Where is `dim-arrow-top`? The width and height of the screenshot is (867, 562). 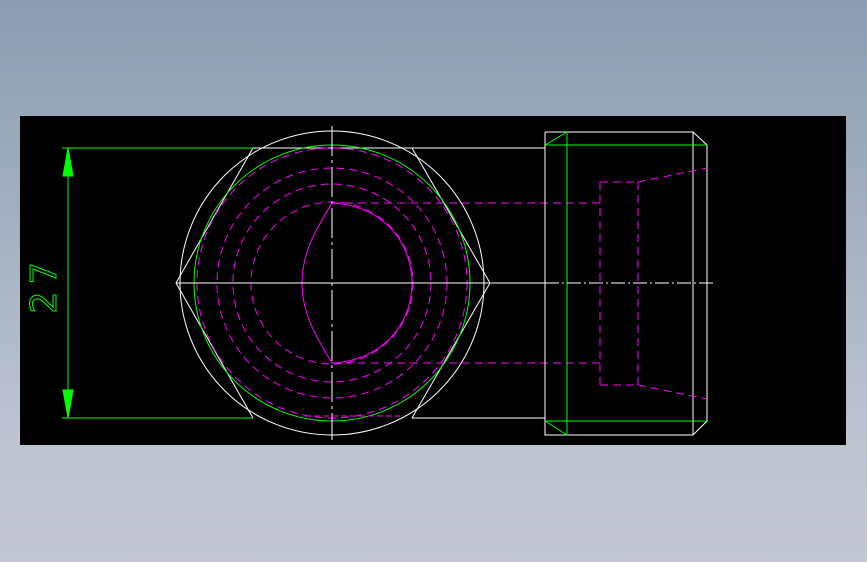 dim-arrow-top is located at coordinates (68, 162).